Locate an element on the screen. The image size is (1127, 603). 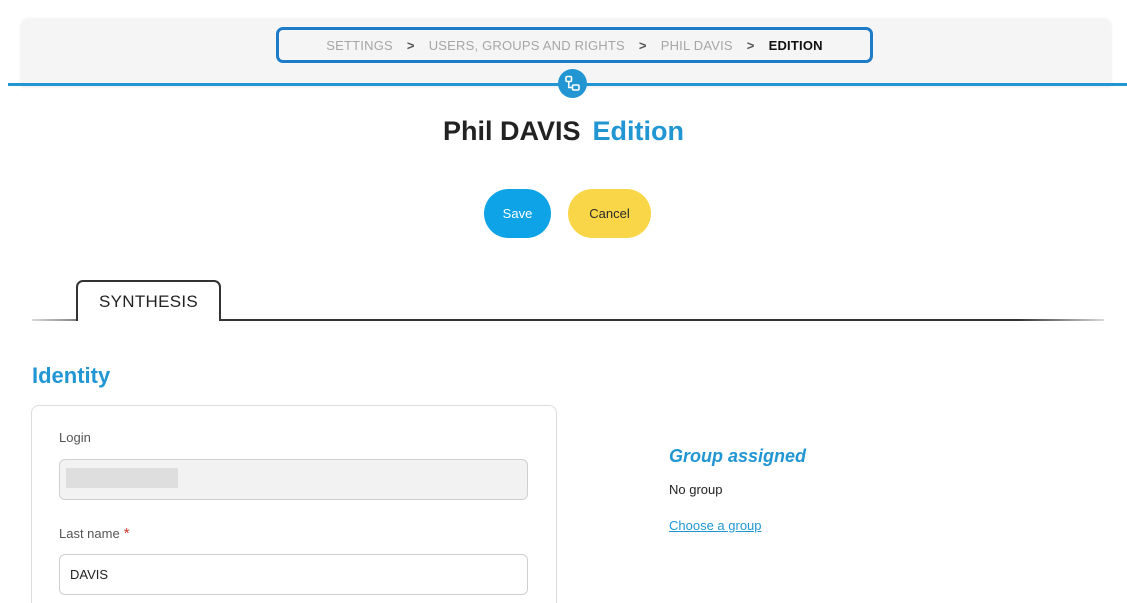
breadcrumb-item-user: PHIL DAVIS is located at coordinates (697, 45).